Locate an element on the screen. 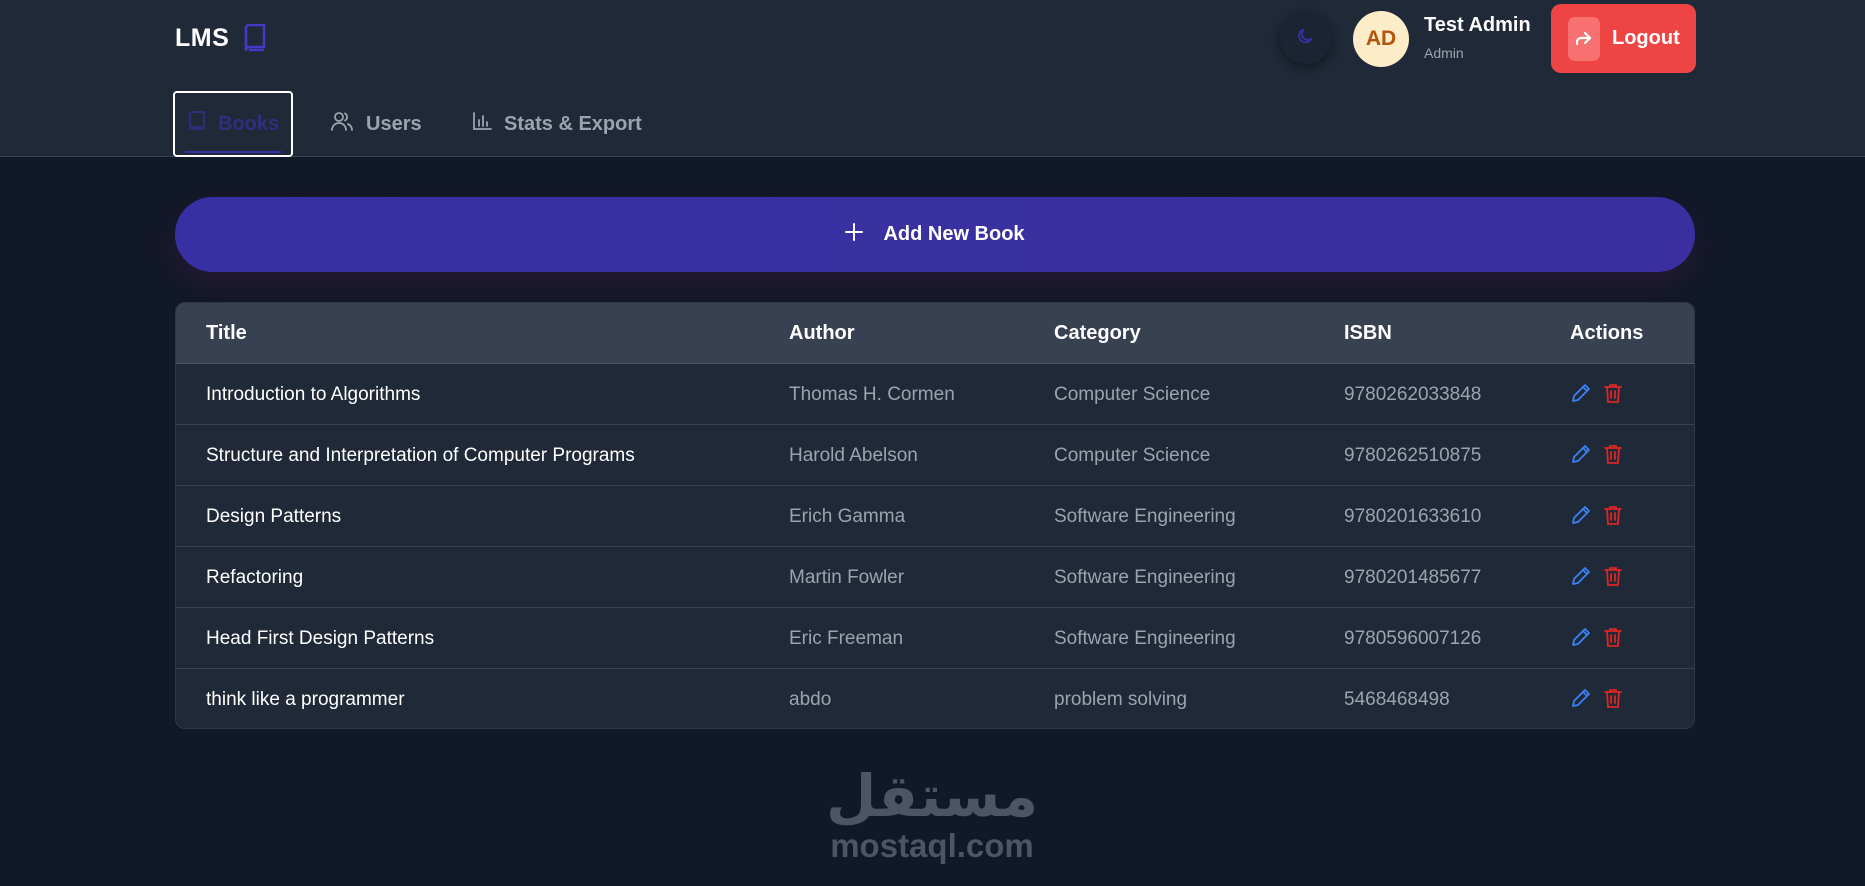  column-header-category: Category is located at coordinates (1097, 333).